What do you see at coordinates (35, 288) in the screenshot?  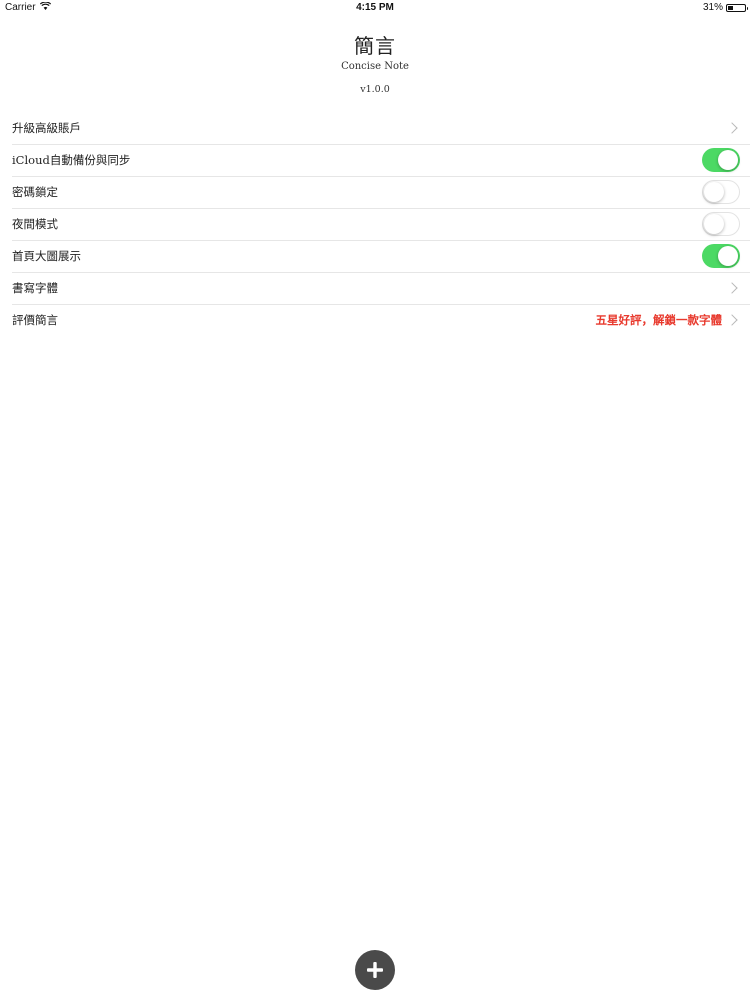 I see `row-label: 書寫字體` at bounding box center [35, 288].